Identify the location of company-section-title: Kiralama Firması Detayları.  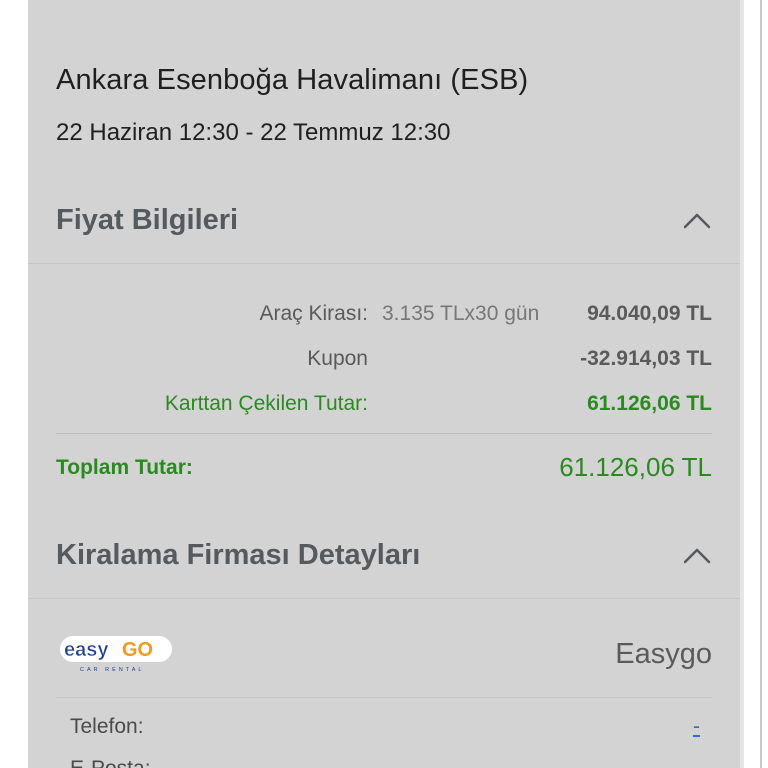
(238, 555).